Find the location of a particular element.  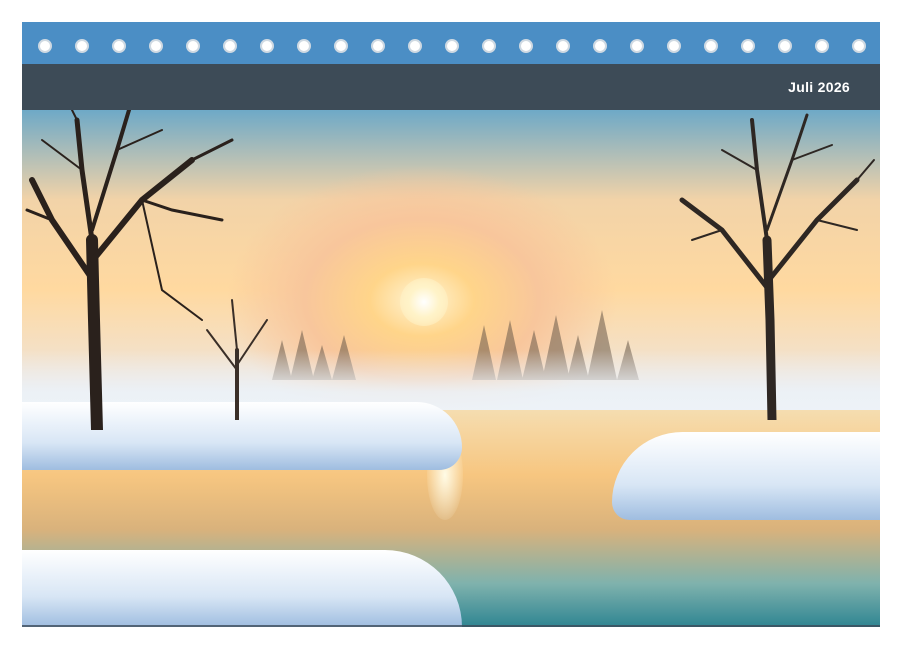

snow-bank-right is located at coordinates (746, 476).